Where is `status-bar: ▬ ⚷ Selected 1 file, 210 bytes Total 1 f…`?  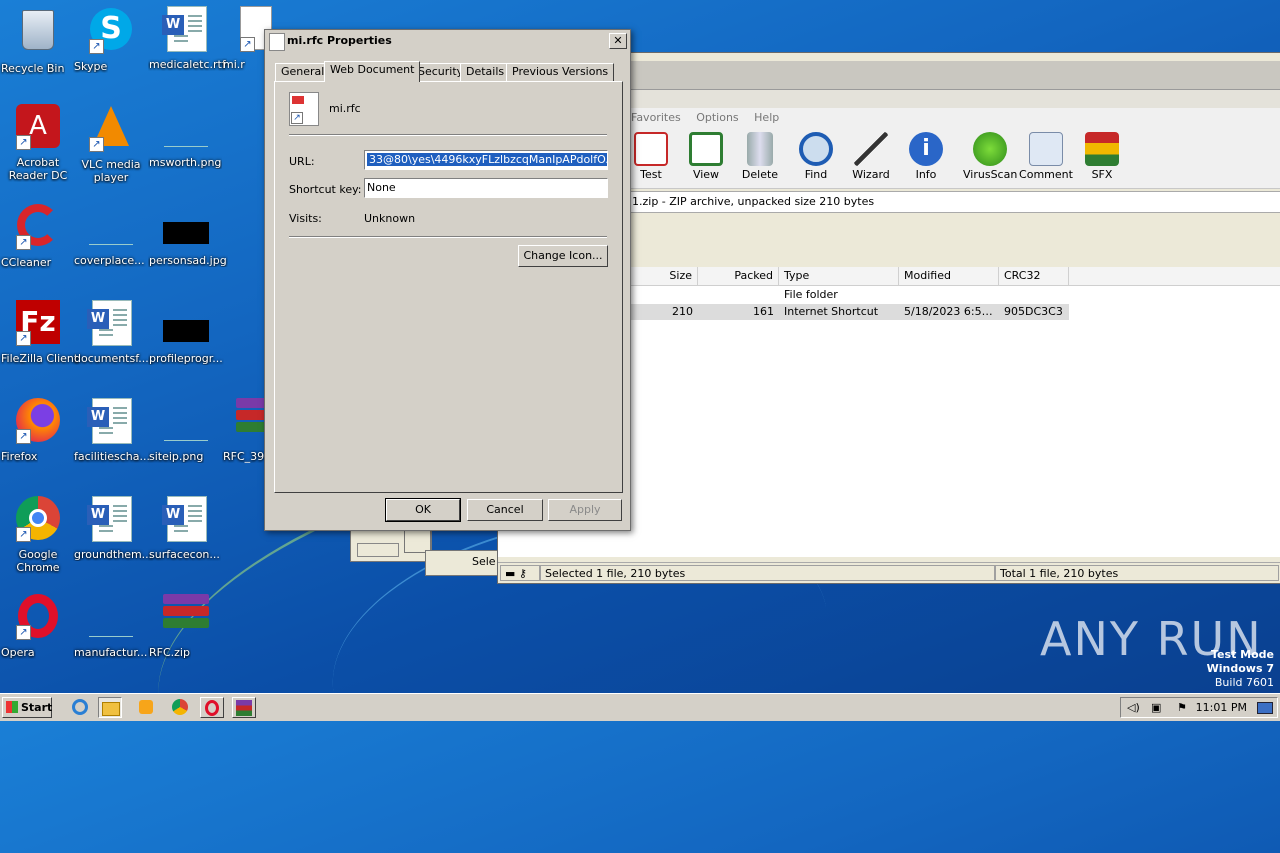
status-bar: ▬ ⚷ Selected 1 file, 210 bytes Total 1 f… is located at coordinates (889, 572).